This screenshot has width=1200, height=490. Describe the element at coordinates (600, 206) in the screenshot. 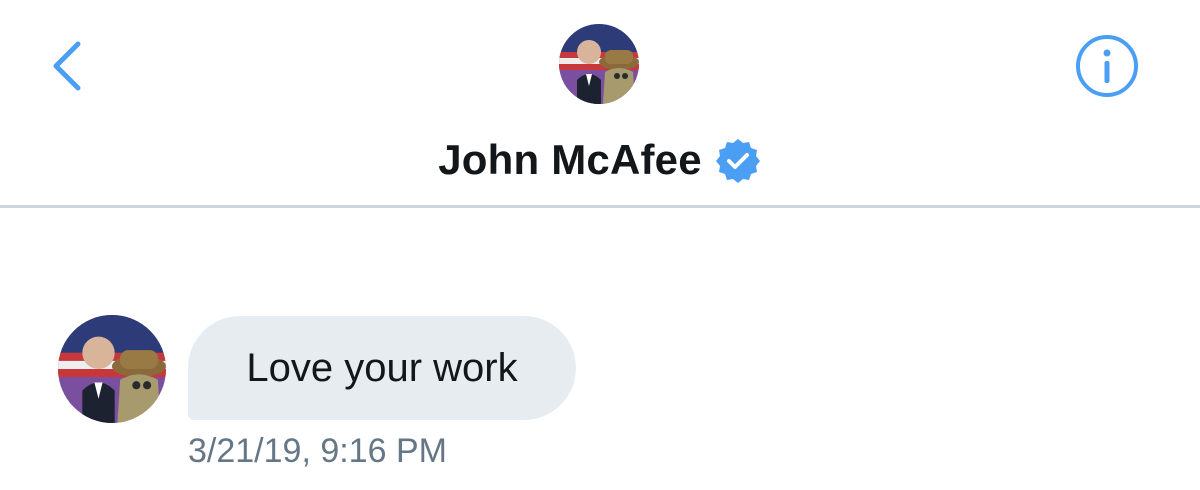

I see `header-divider` at that location.